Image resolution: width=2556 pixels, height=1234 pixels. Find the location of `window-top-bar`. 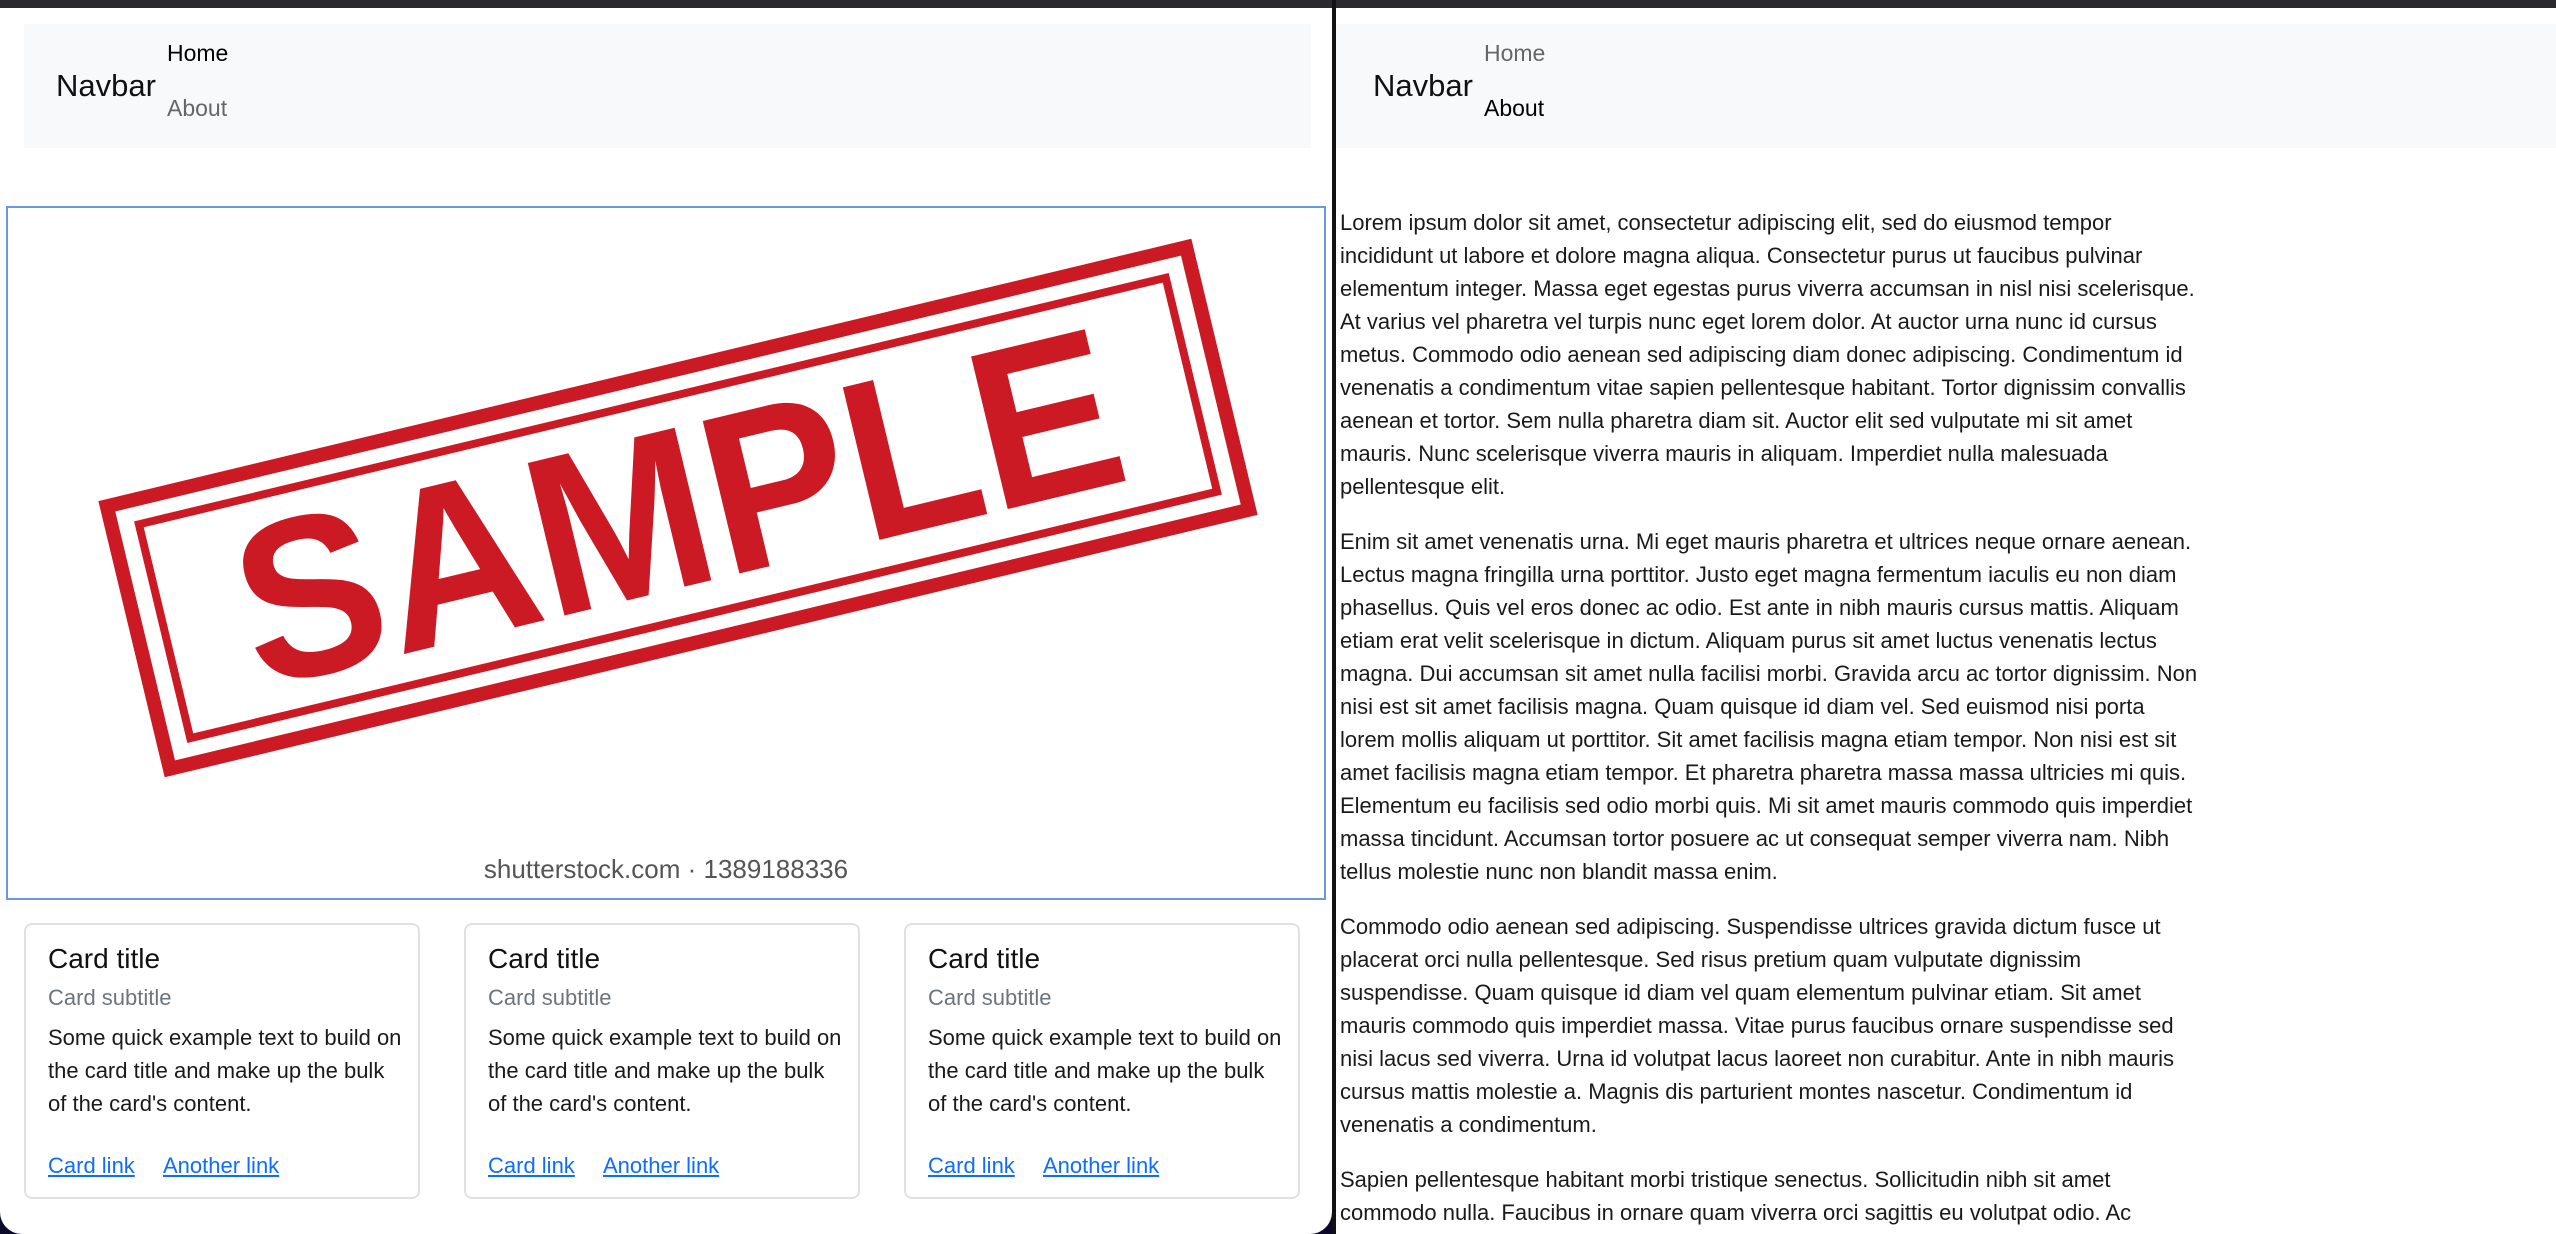

window-top-bar is located at coordinates (1278, 4).